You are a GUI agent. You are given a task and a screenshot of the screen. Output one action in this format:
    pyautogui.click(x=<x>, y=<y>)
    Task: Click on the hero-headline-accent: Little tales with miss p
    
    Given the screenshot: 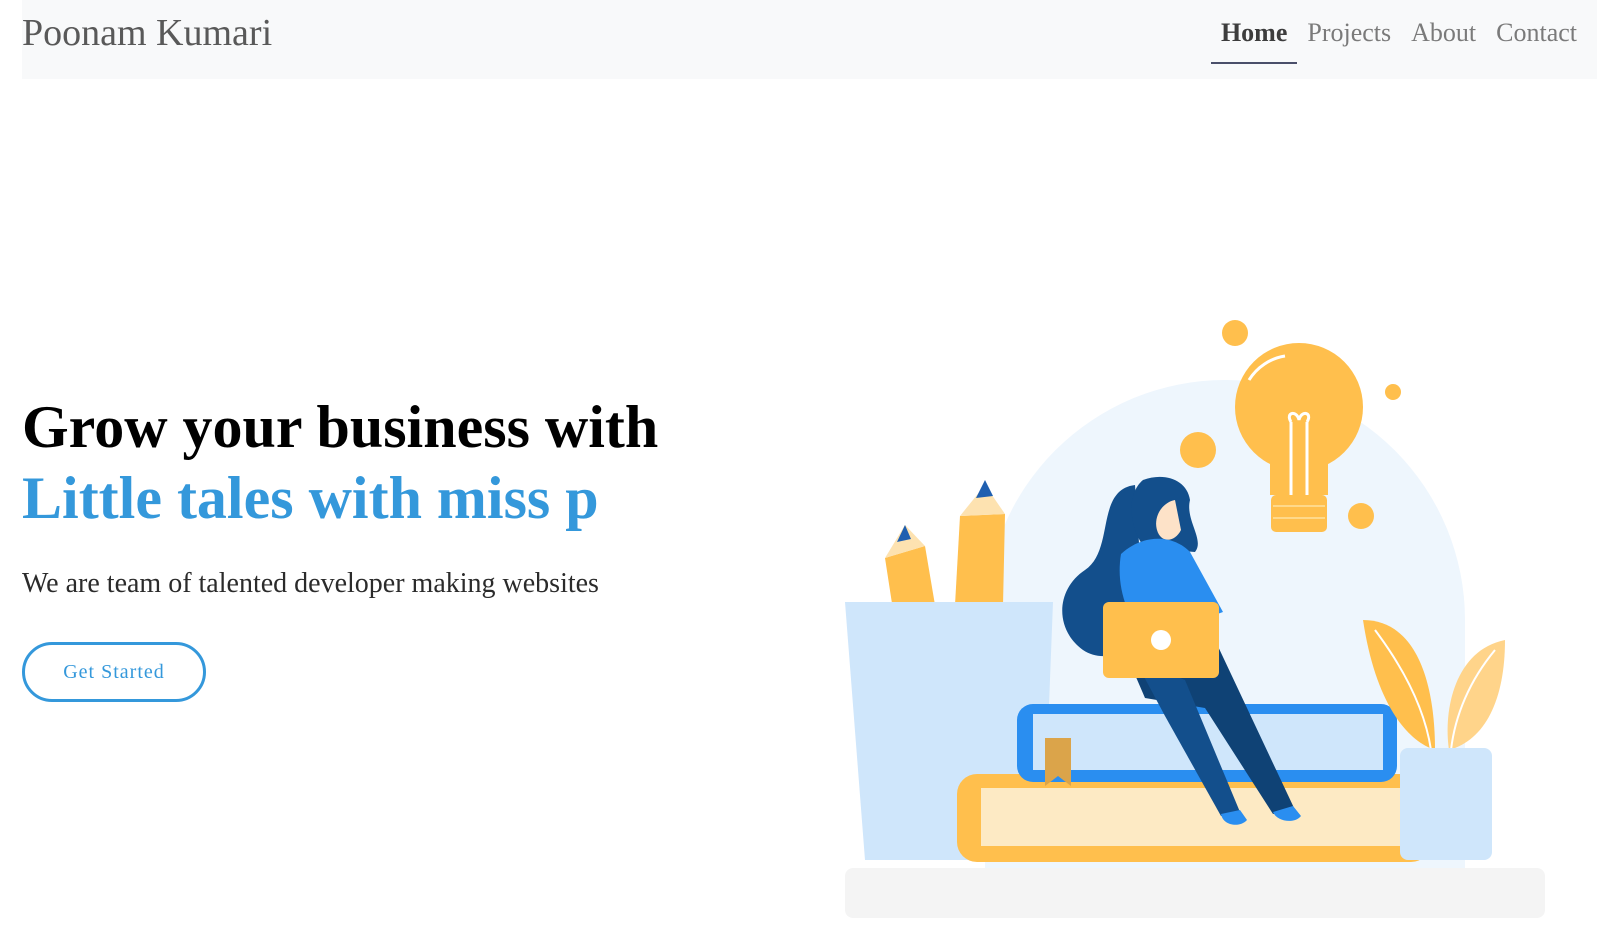 What is the action you would take?
    pyautogui.click(x=310, y=498)
    